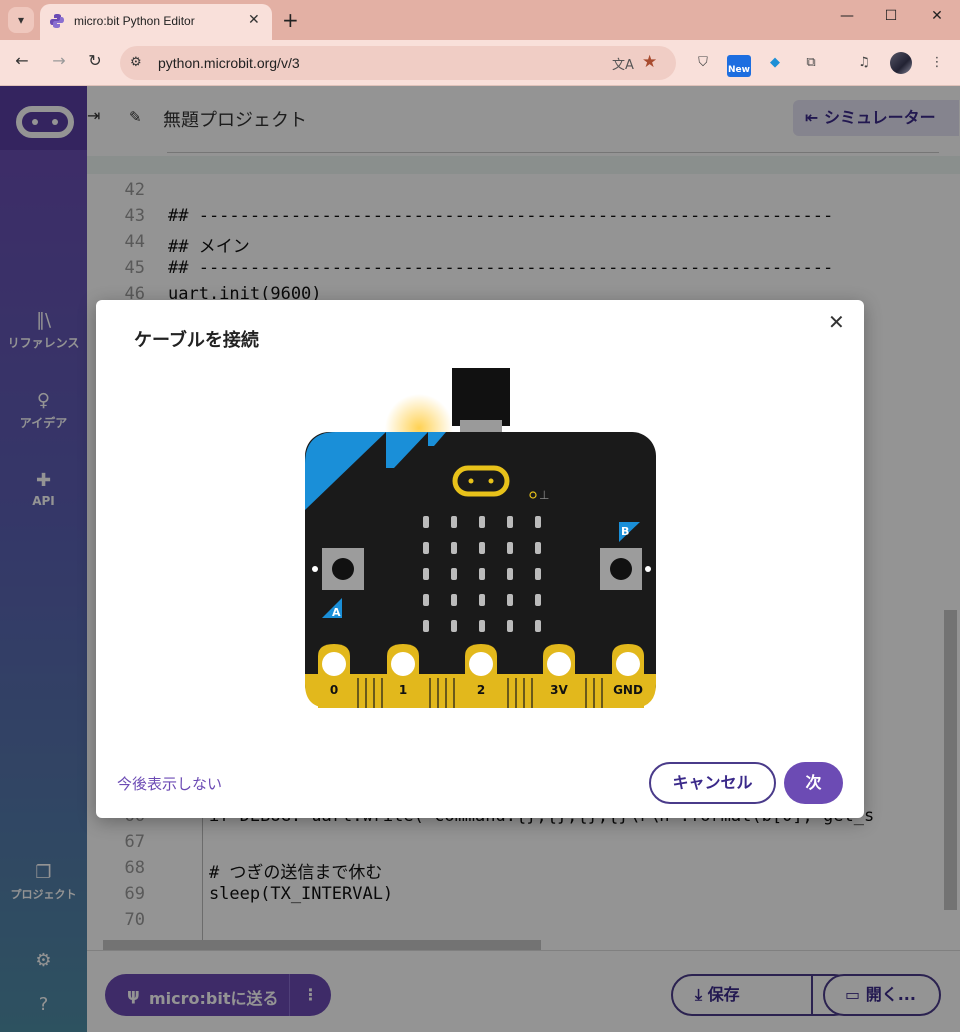 The width and height of the screenshot is (960, 1032). What do you see at coordinates (403, 690) in the screenshot?
I see `pin-label: 1` at bounding box center [403, 690].